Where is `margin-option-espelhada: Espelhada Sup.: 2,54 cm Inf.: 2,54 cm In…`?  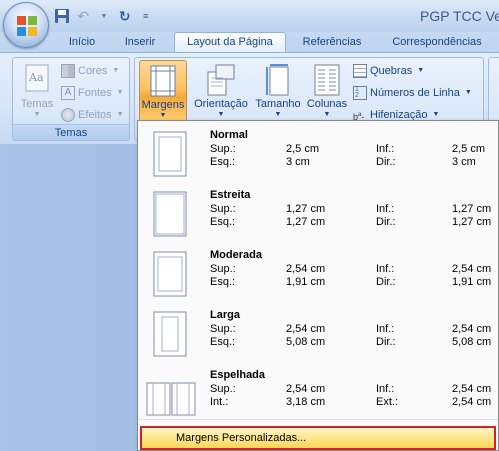
margin-option-espelhada: Espelhada Sup.: 2,54 cm Inf.: 2,54 cm In… is located at coordinates (318, 391).